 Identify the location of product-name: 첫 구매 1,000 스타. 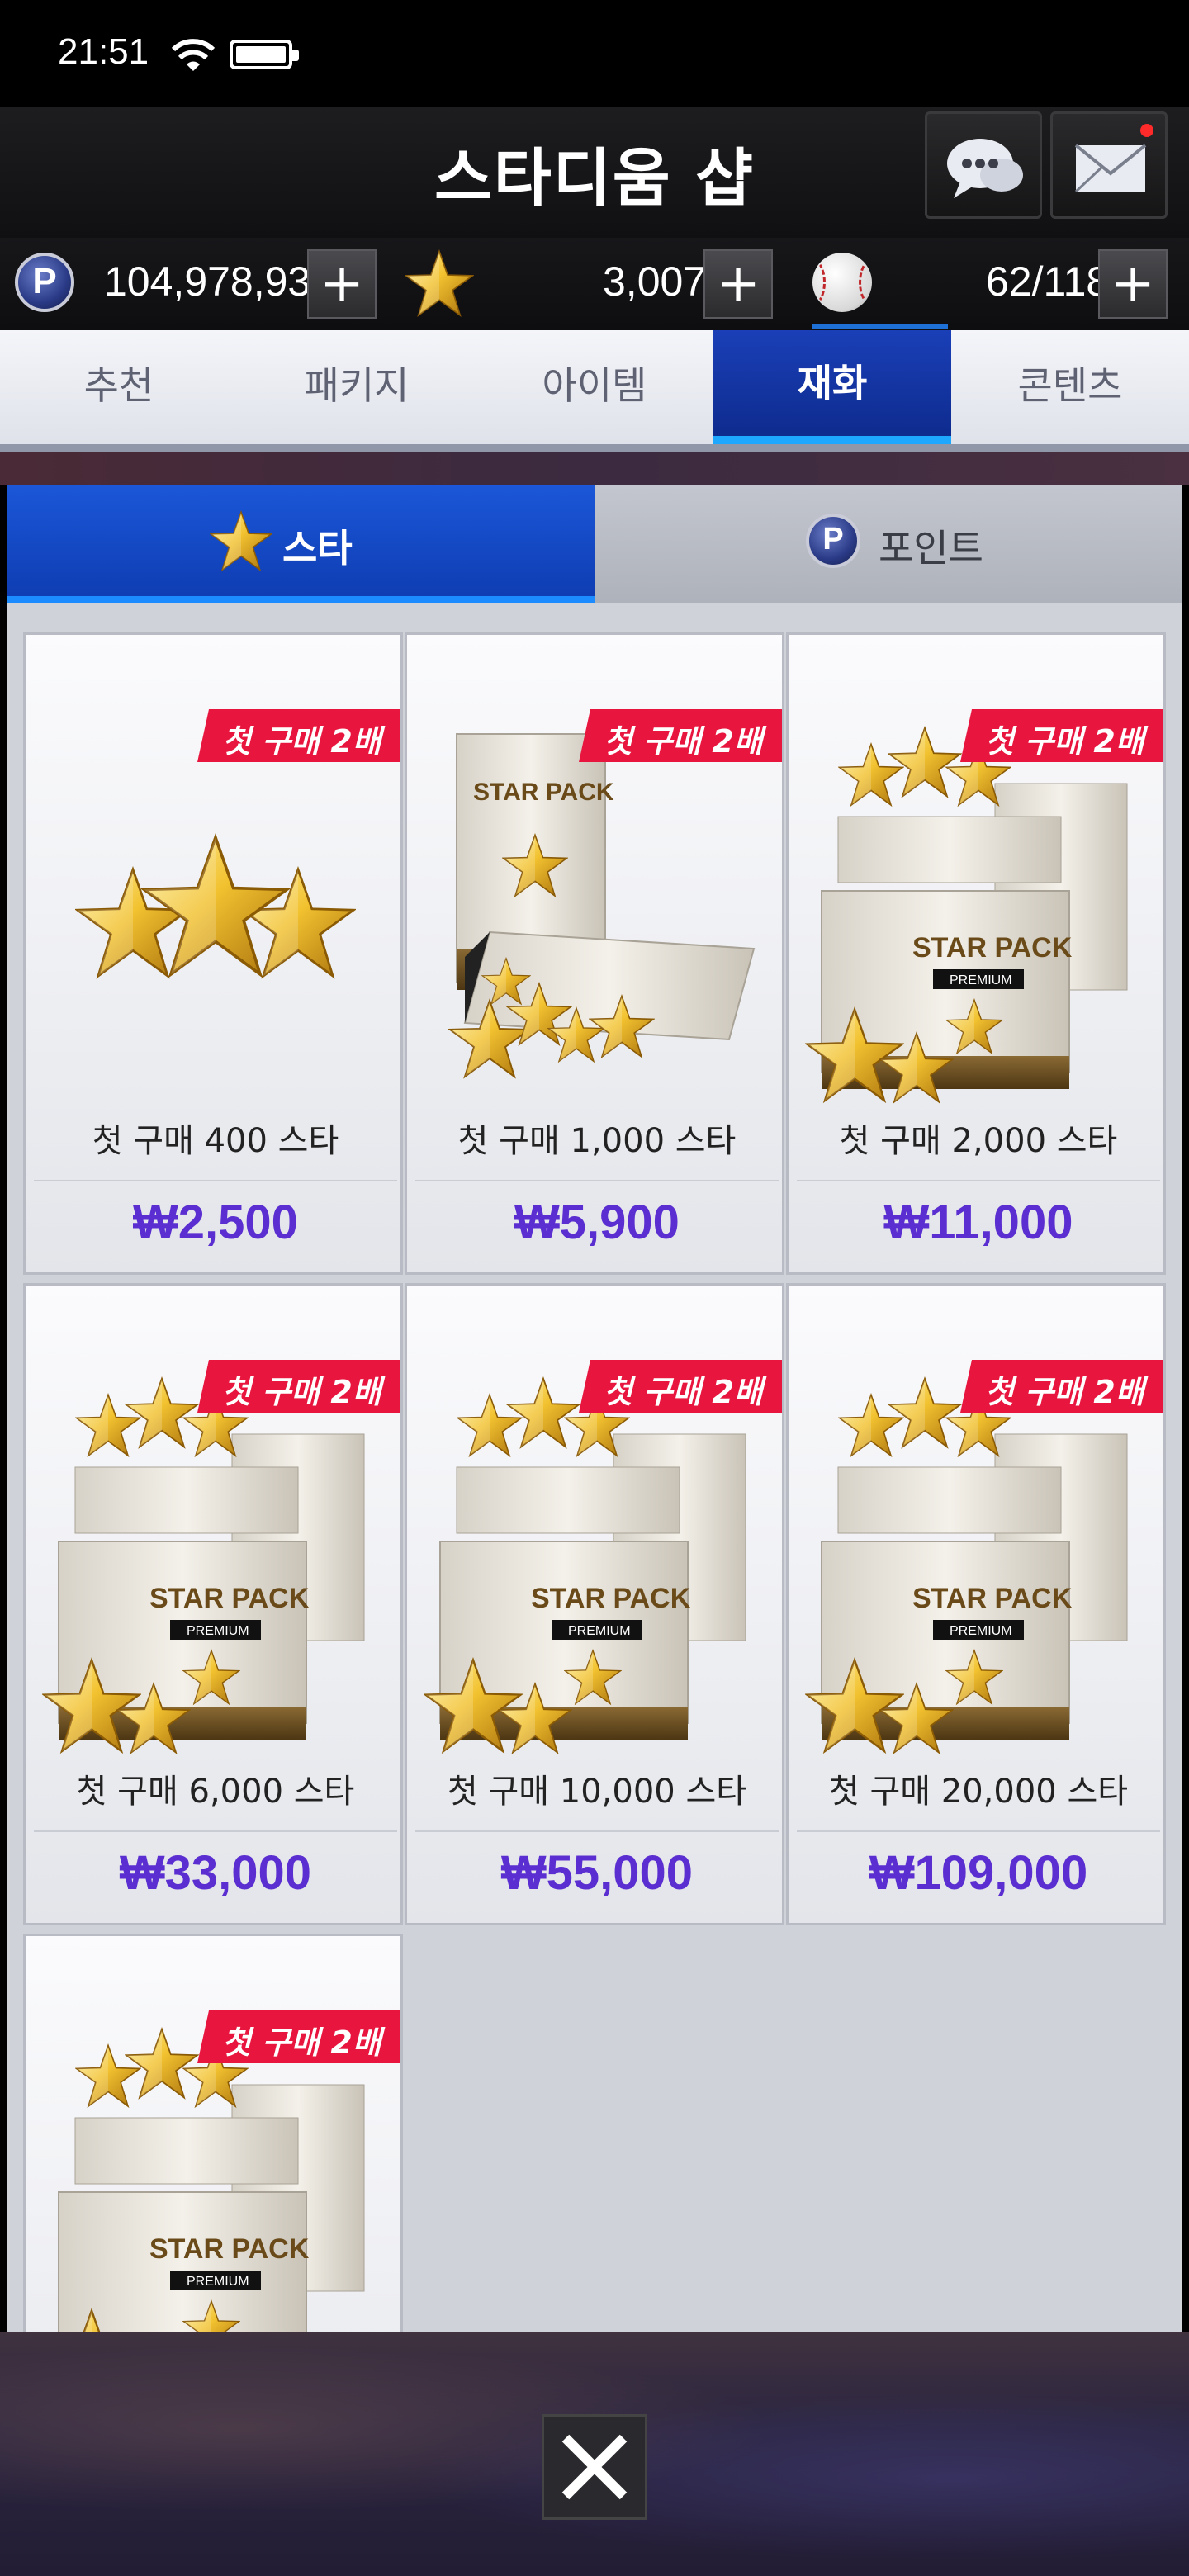
(597, 1141).